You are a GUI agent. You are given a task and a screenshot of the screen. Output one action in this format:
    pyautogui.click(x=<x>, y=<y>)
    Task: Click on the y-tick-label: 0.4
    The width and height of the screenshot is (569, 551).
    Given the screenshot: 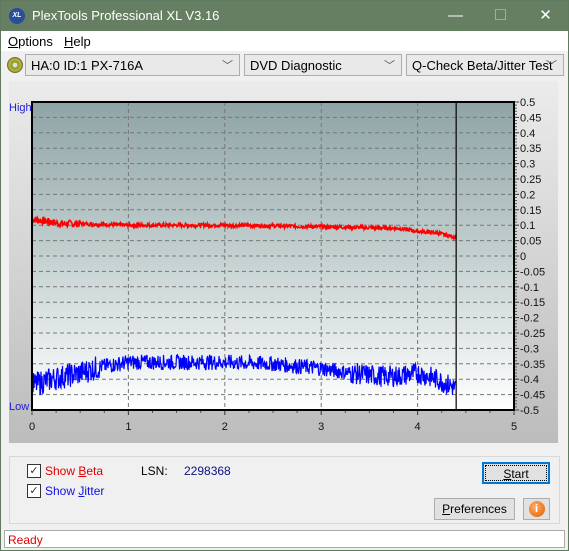 What is the action you would take?
    pyautogui.click(x=527, y=134)
    